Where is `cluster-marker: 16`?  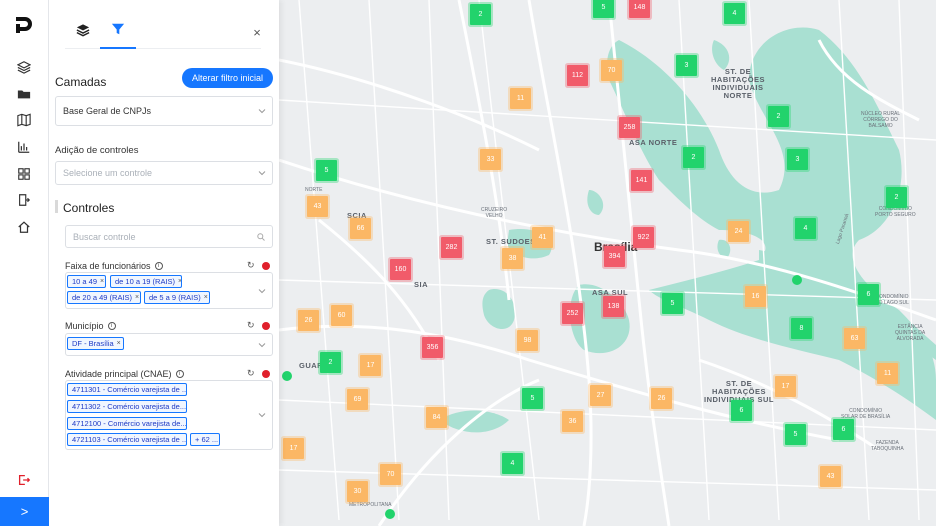 cluster-marker: 16 is located at coordinates (755, 296).